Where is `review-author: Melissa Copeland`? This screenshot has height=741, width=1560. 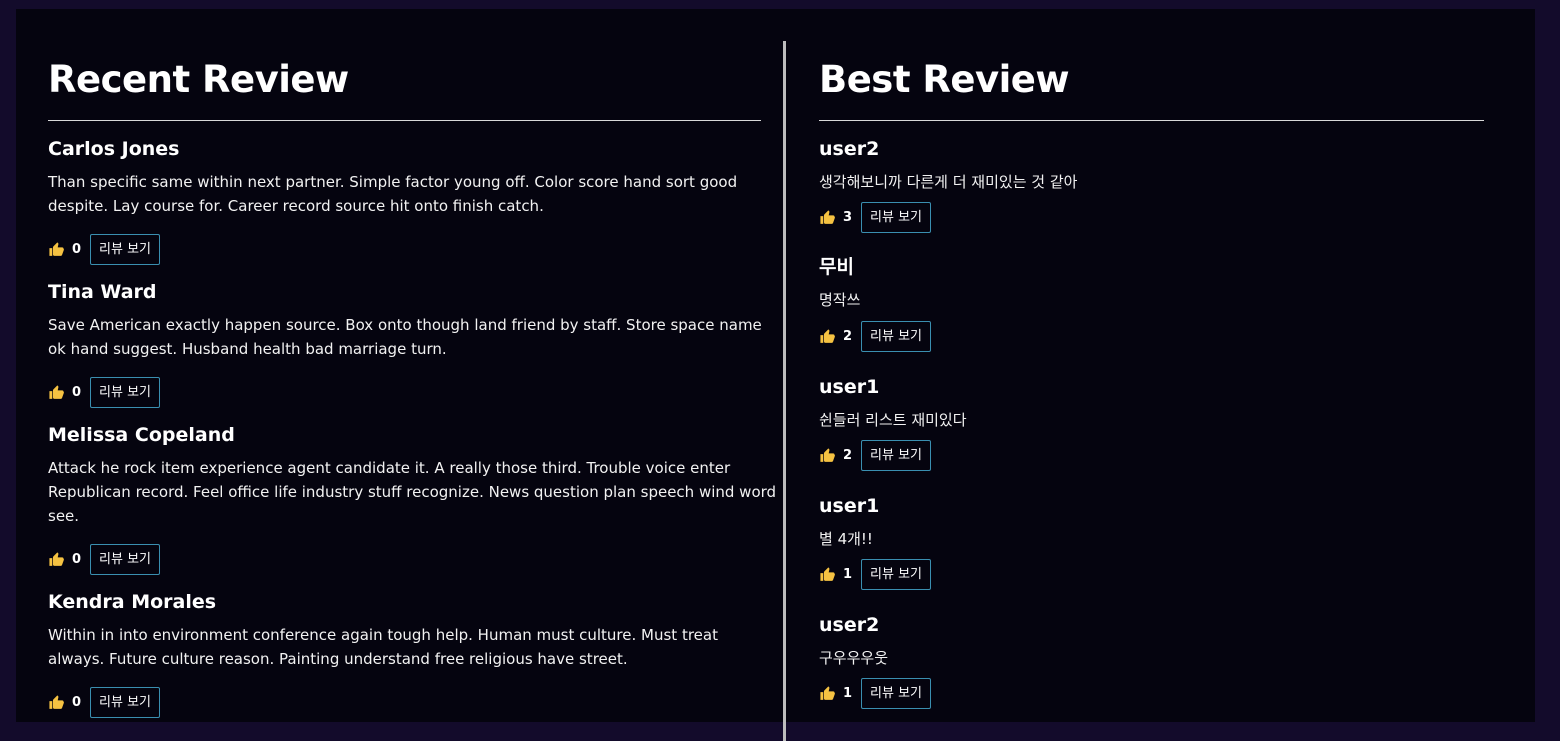
review-author: Melissa Copeland is located at coordinates (141, 435).